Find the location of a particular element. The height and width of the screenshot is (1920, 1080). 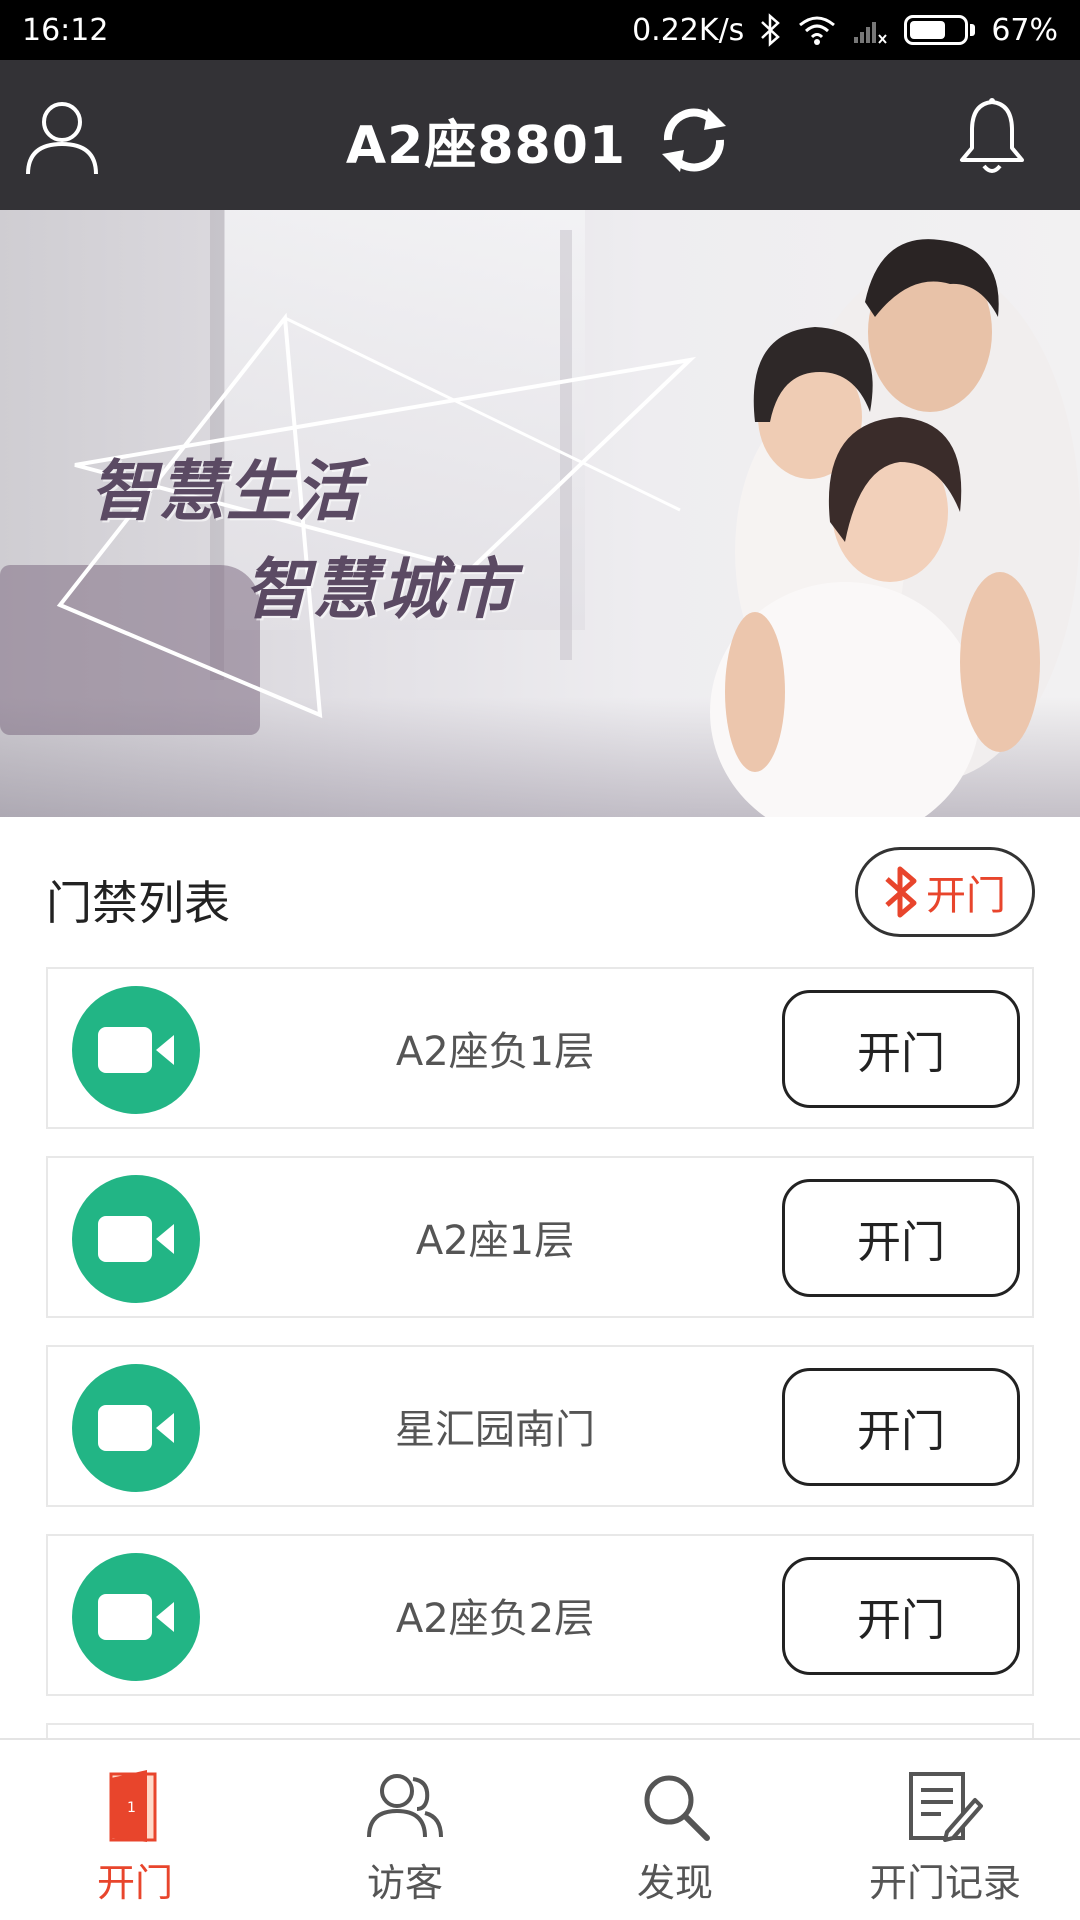

nav-tab-visitors: 访客 is located at coordinates (405, 1830).